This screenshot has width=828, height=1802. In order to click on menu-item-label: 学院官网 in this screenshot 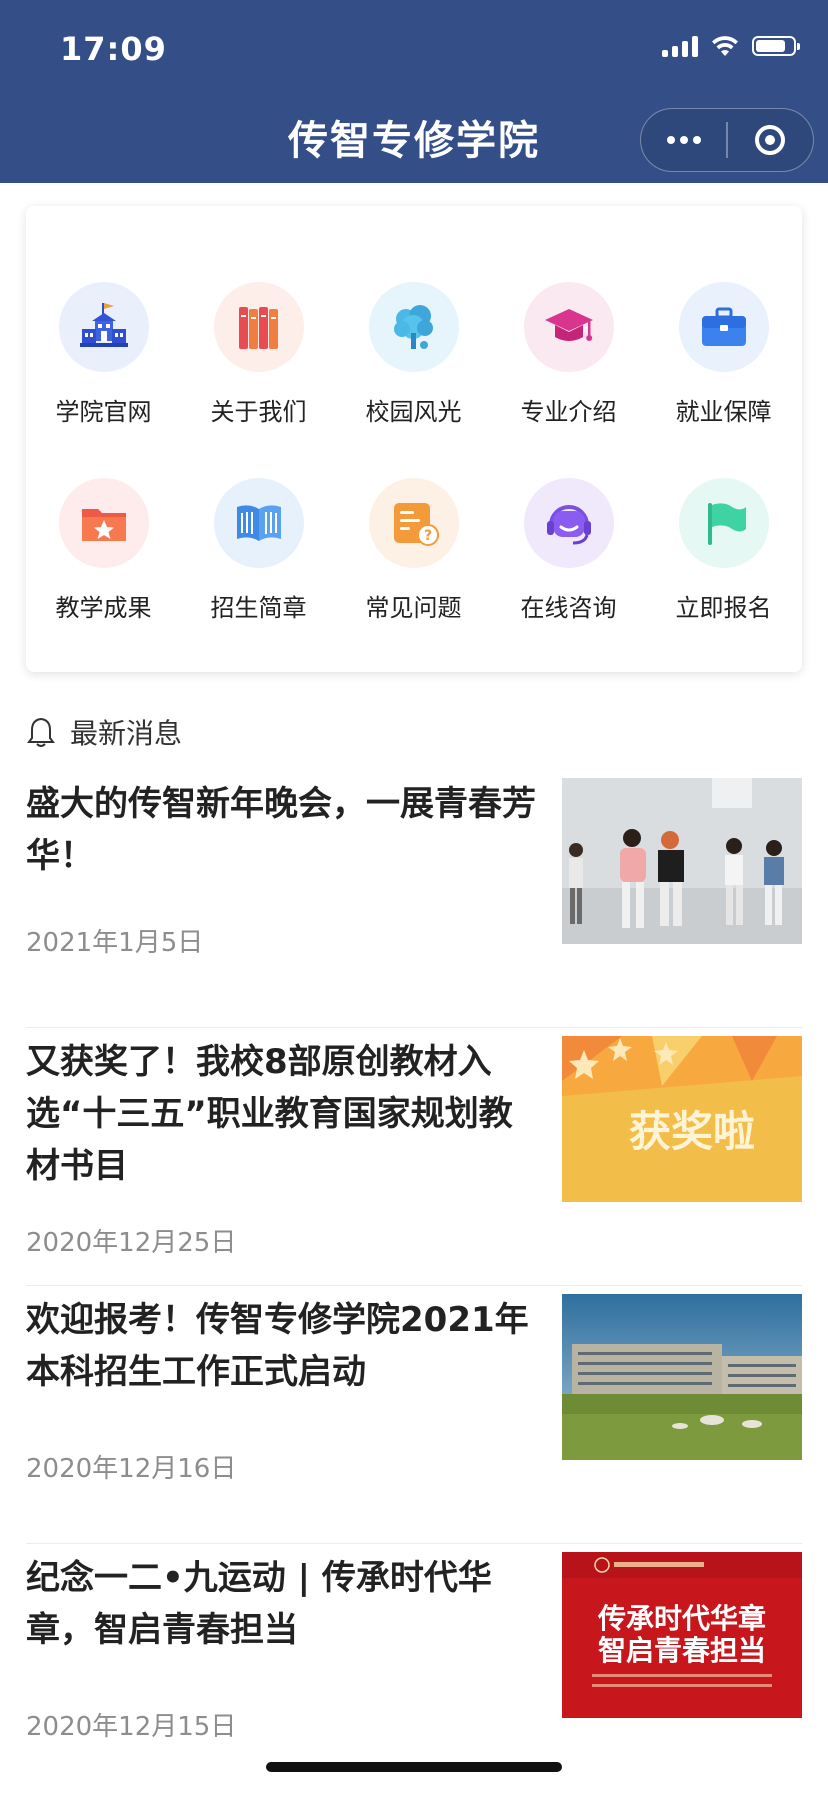, I will do `click(103, 412)`.